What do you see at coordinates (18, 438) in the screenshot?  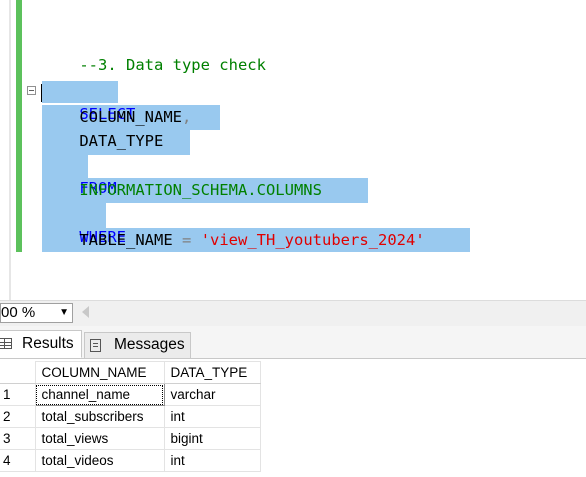 I see `row-number: 3` at bounding box center [18, 438].